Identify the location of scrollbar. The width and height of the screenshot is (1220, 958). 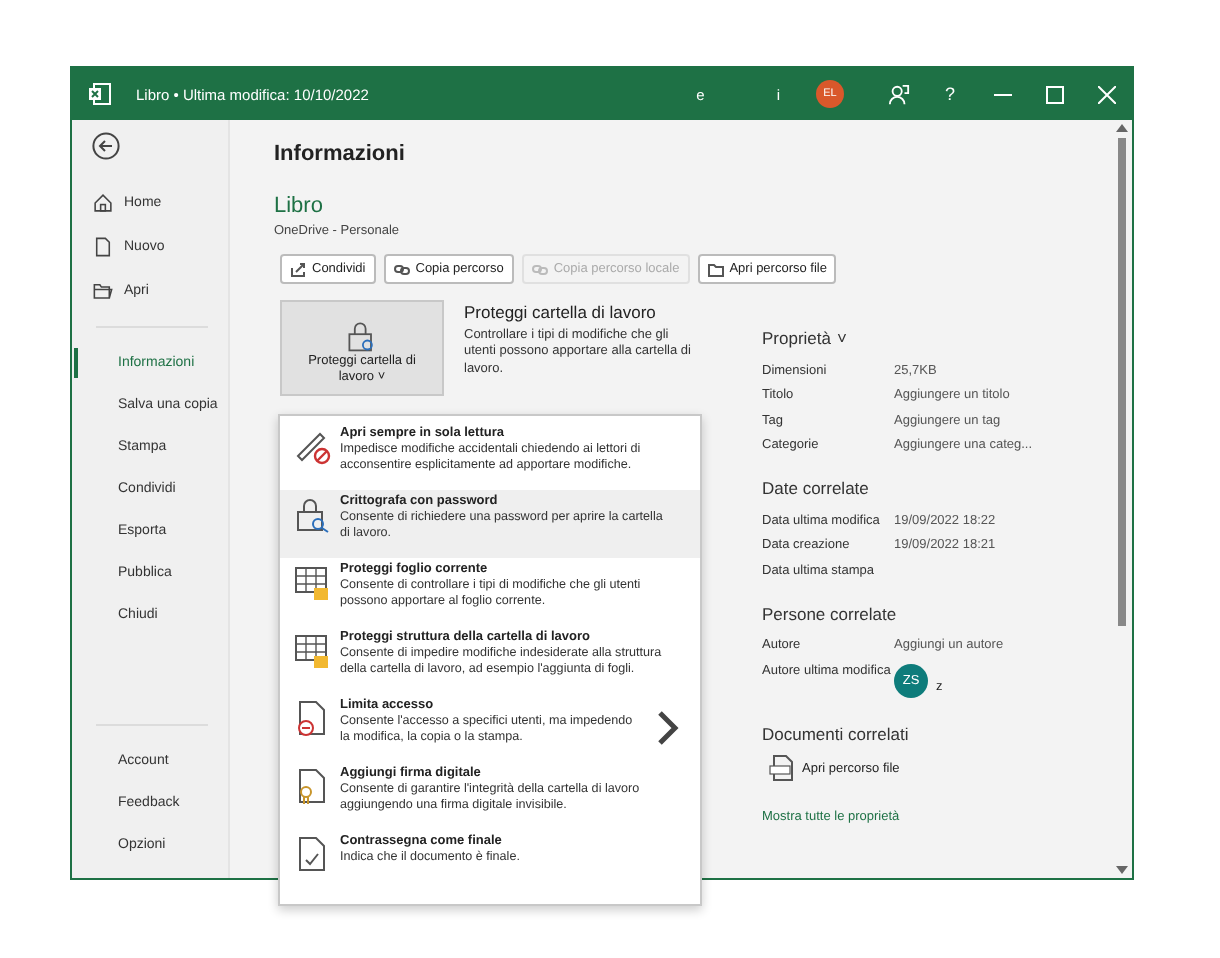
(1122, 499).